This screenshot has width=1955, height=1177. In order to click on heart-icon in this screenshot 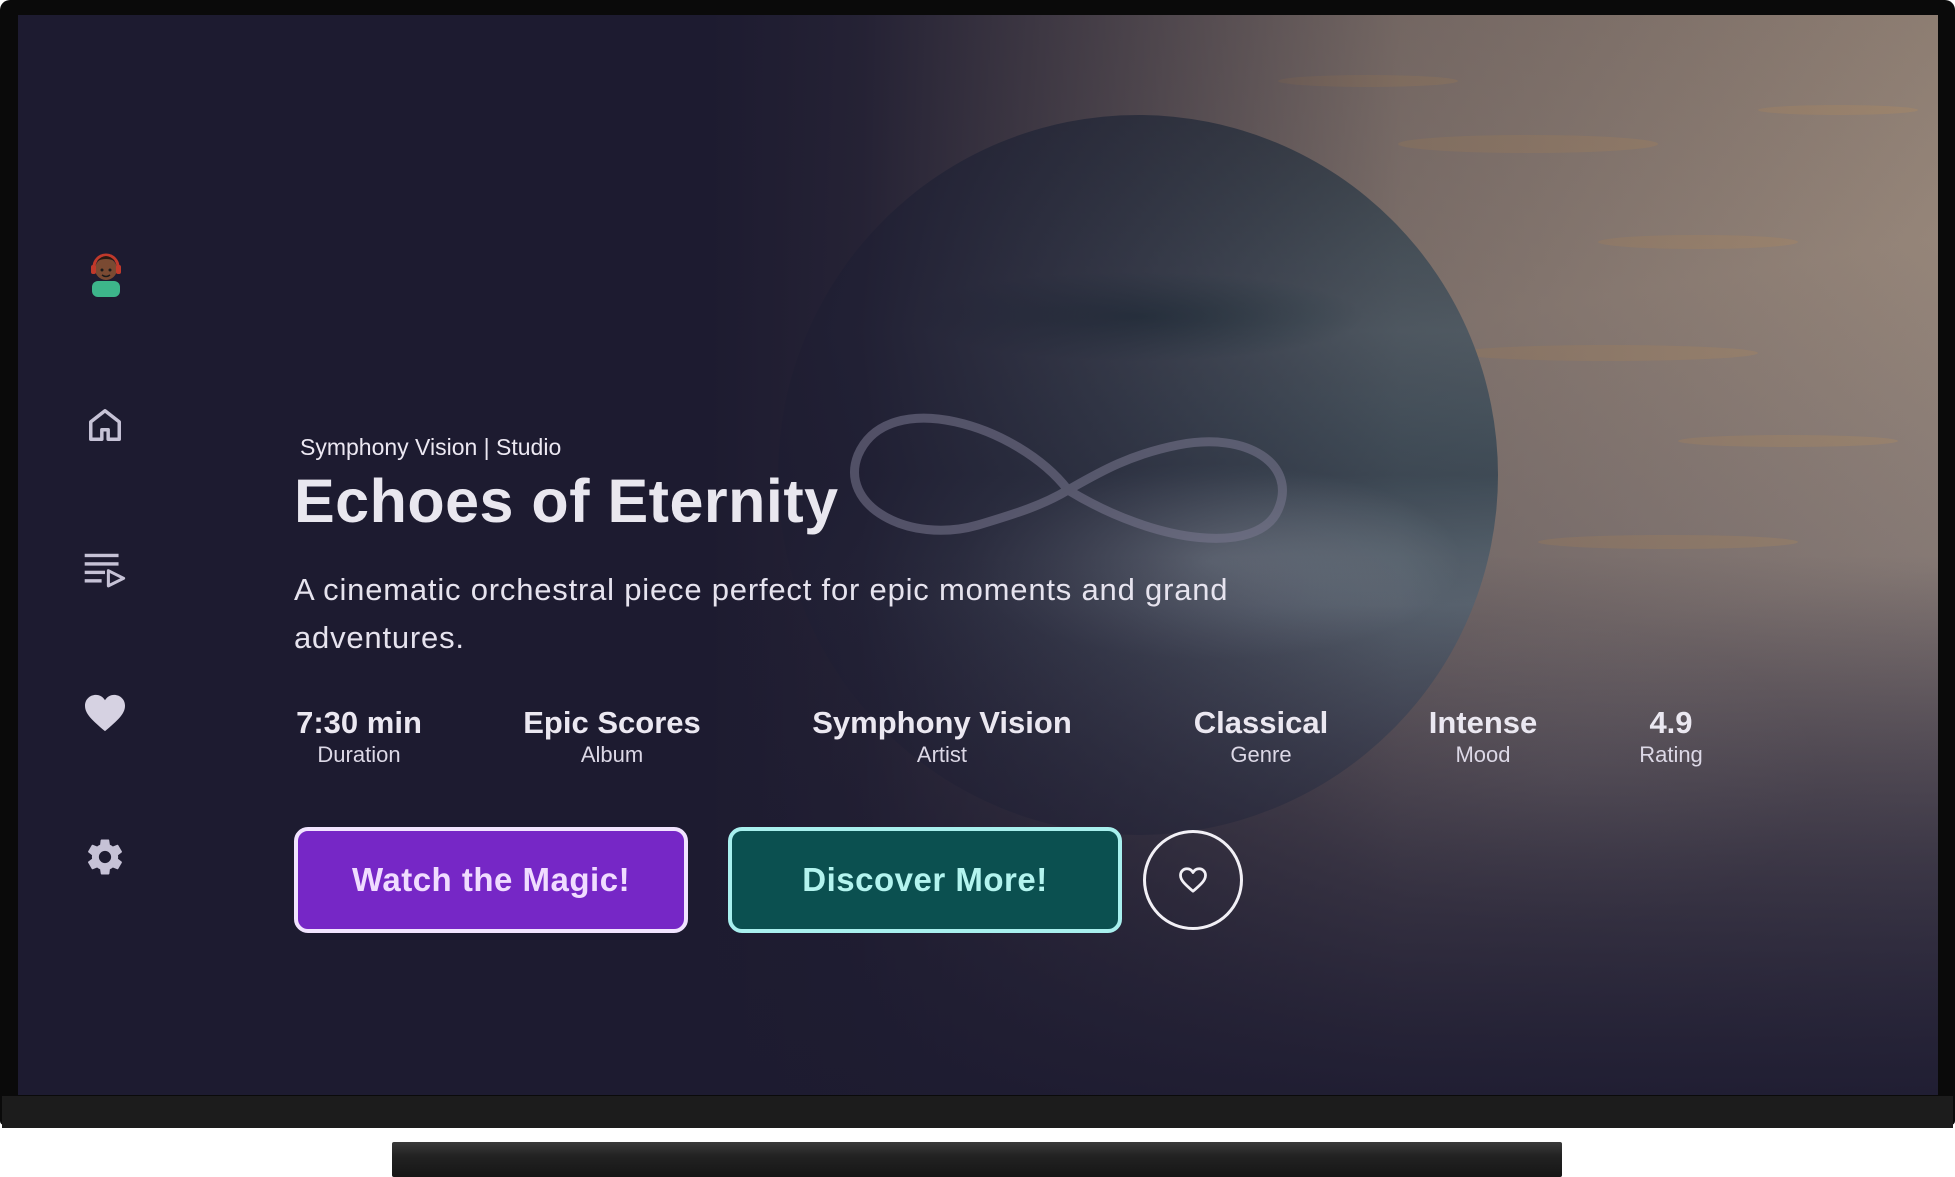, I will do `click(105, 713)`.